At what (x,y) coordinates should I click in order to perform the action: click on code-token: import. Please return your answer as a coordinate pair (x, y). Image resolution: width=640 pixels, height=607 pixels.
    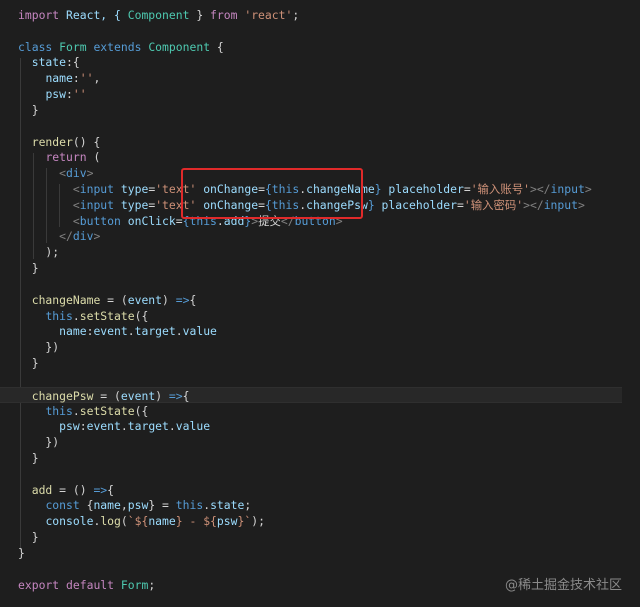
    Looking at the image, I should click on (39, 15).